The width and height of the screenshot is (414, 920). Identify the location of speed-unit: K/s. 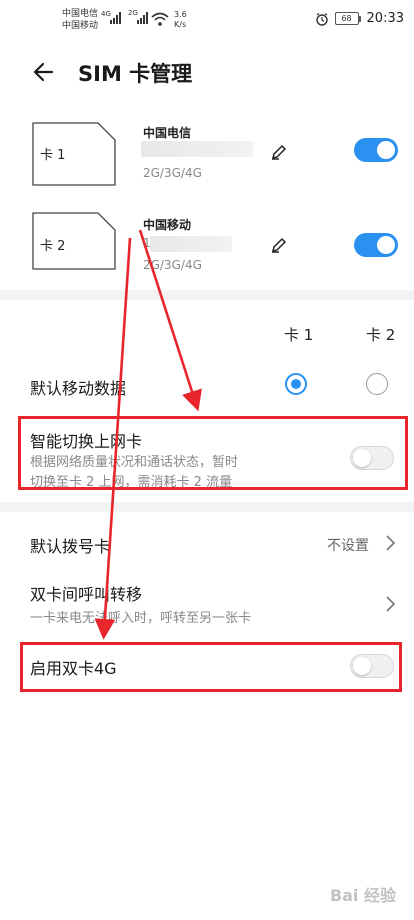
(180, 24).